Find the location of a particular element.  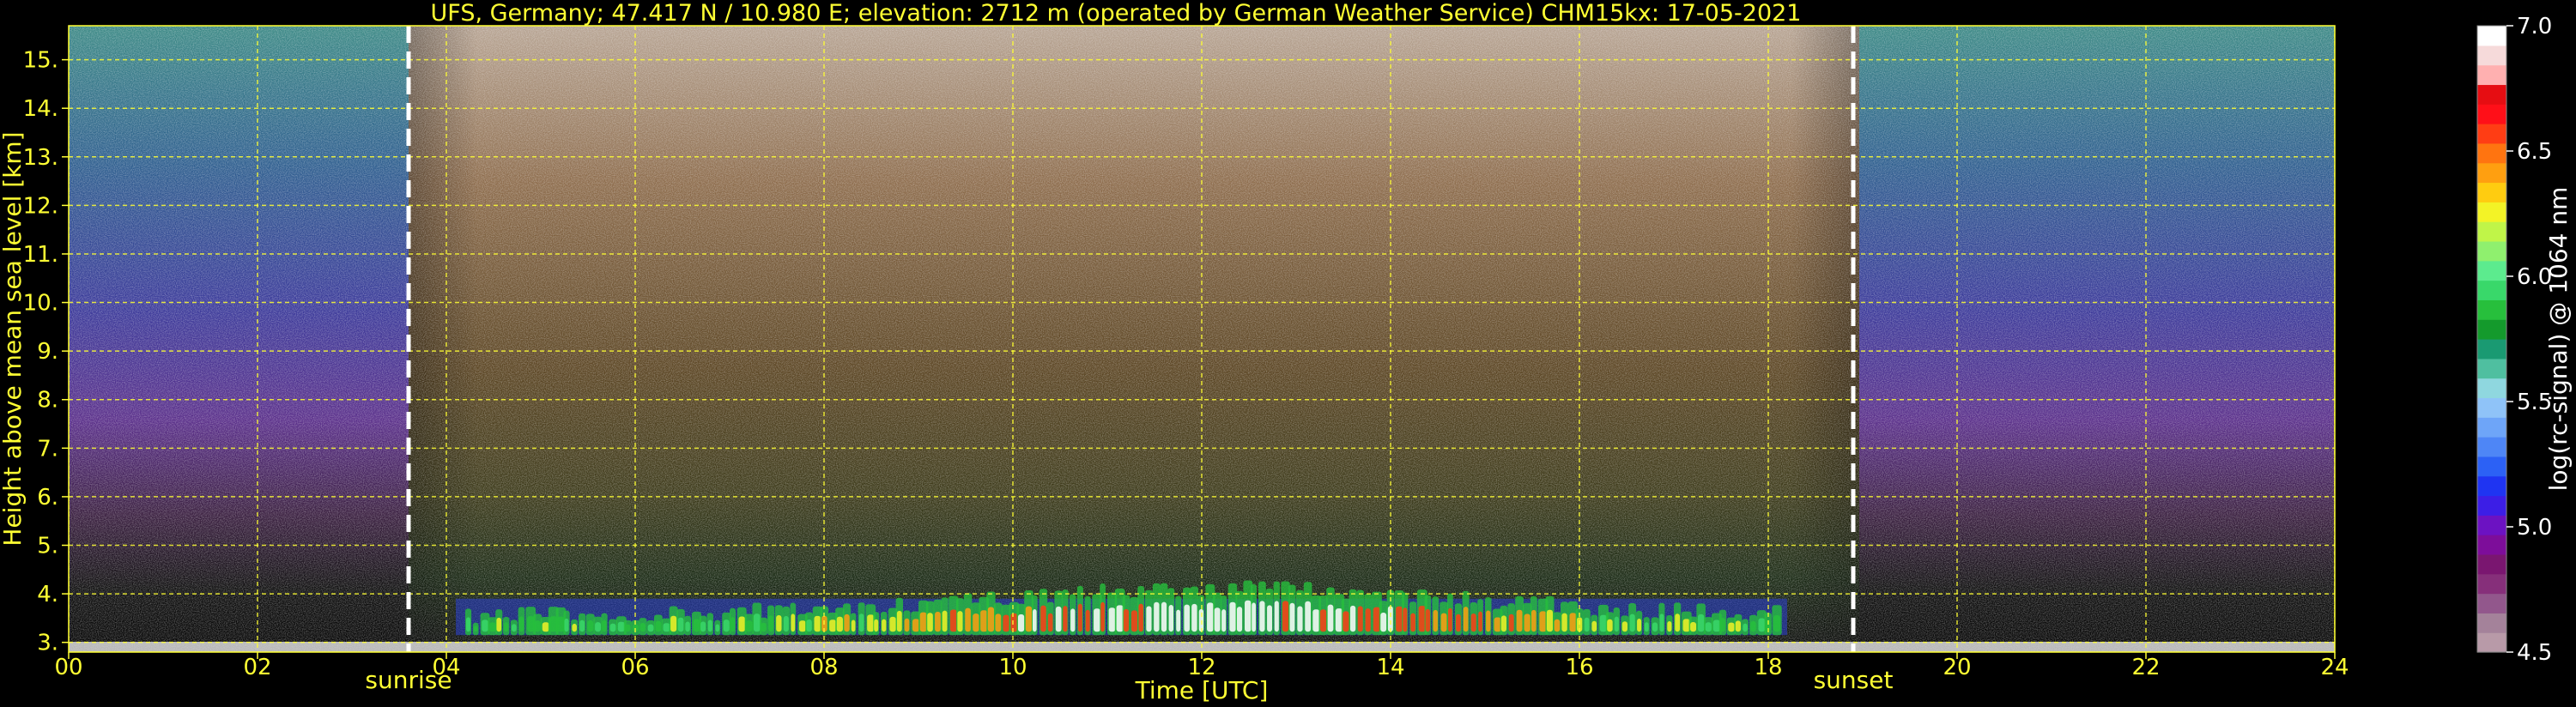

y-tick-label: 8. is located at coordinates (47, 401).